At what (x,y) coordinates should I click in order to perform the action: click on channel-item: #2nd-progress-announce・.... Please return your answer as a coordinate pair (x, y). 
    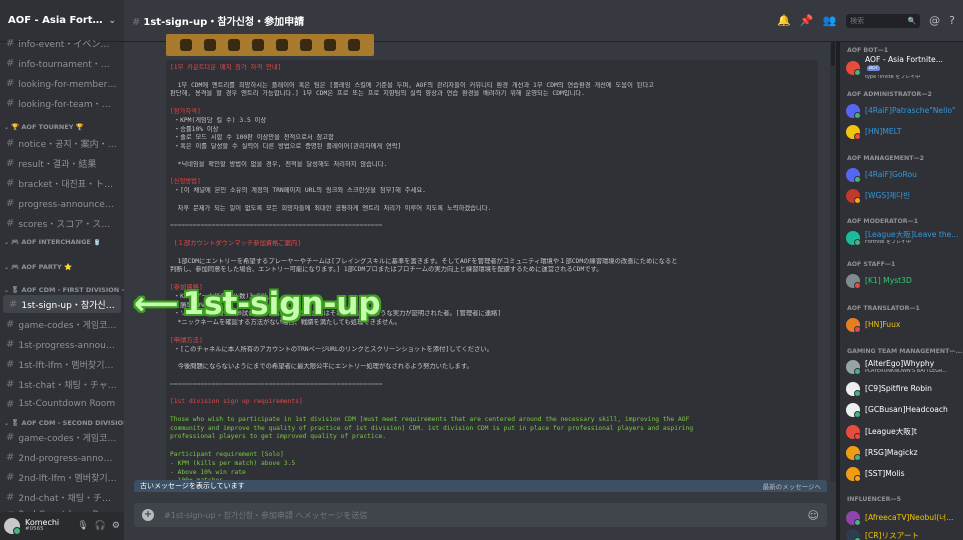
    Looking at the image, I should click on (62, 457).